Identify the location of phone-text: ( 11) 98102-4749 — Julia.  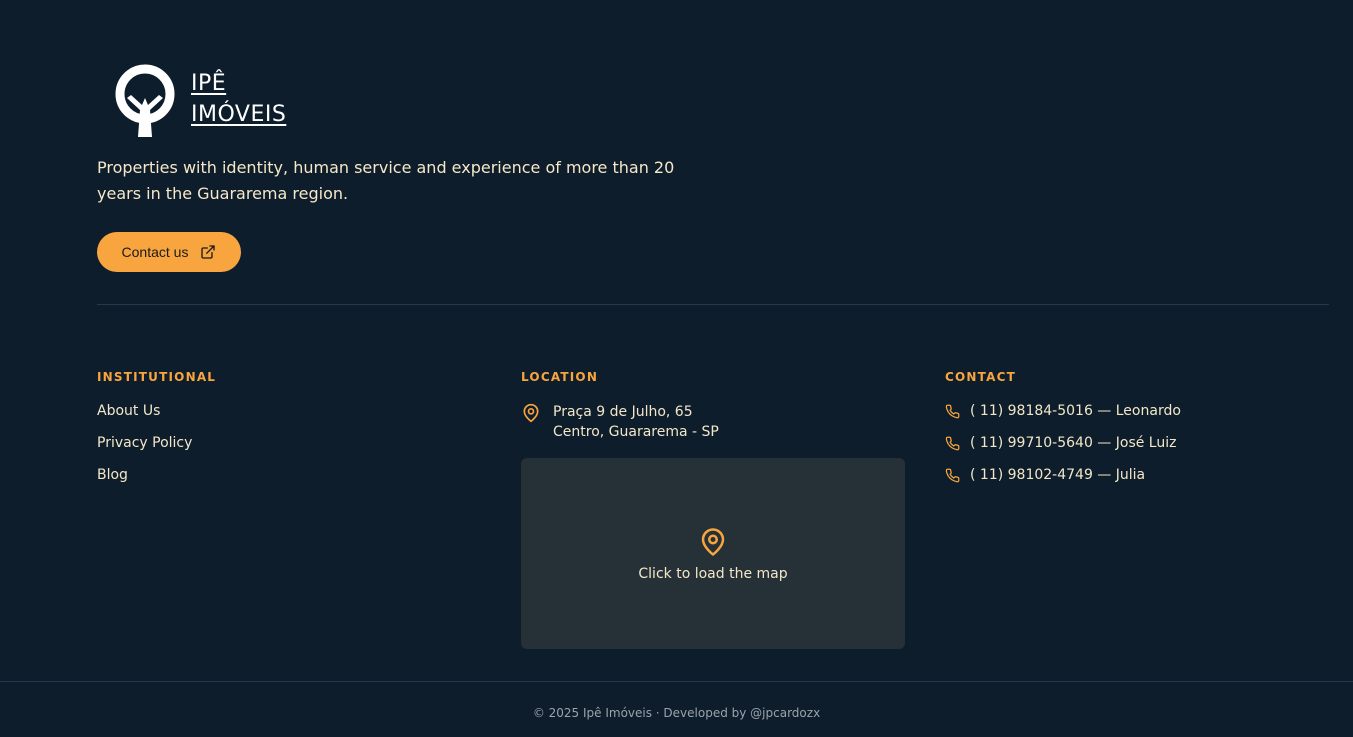
(1058, 475).